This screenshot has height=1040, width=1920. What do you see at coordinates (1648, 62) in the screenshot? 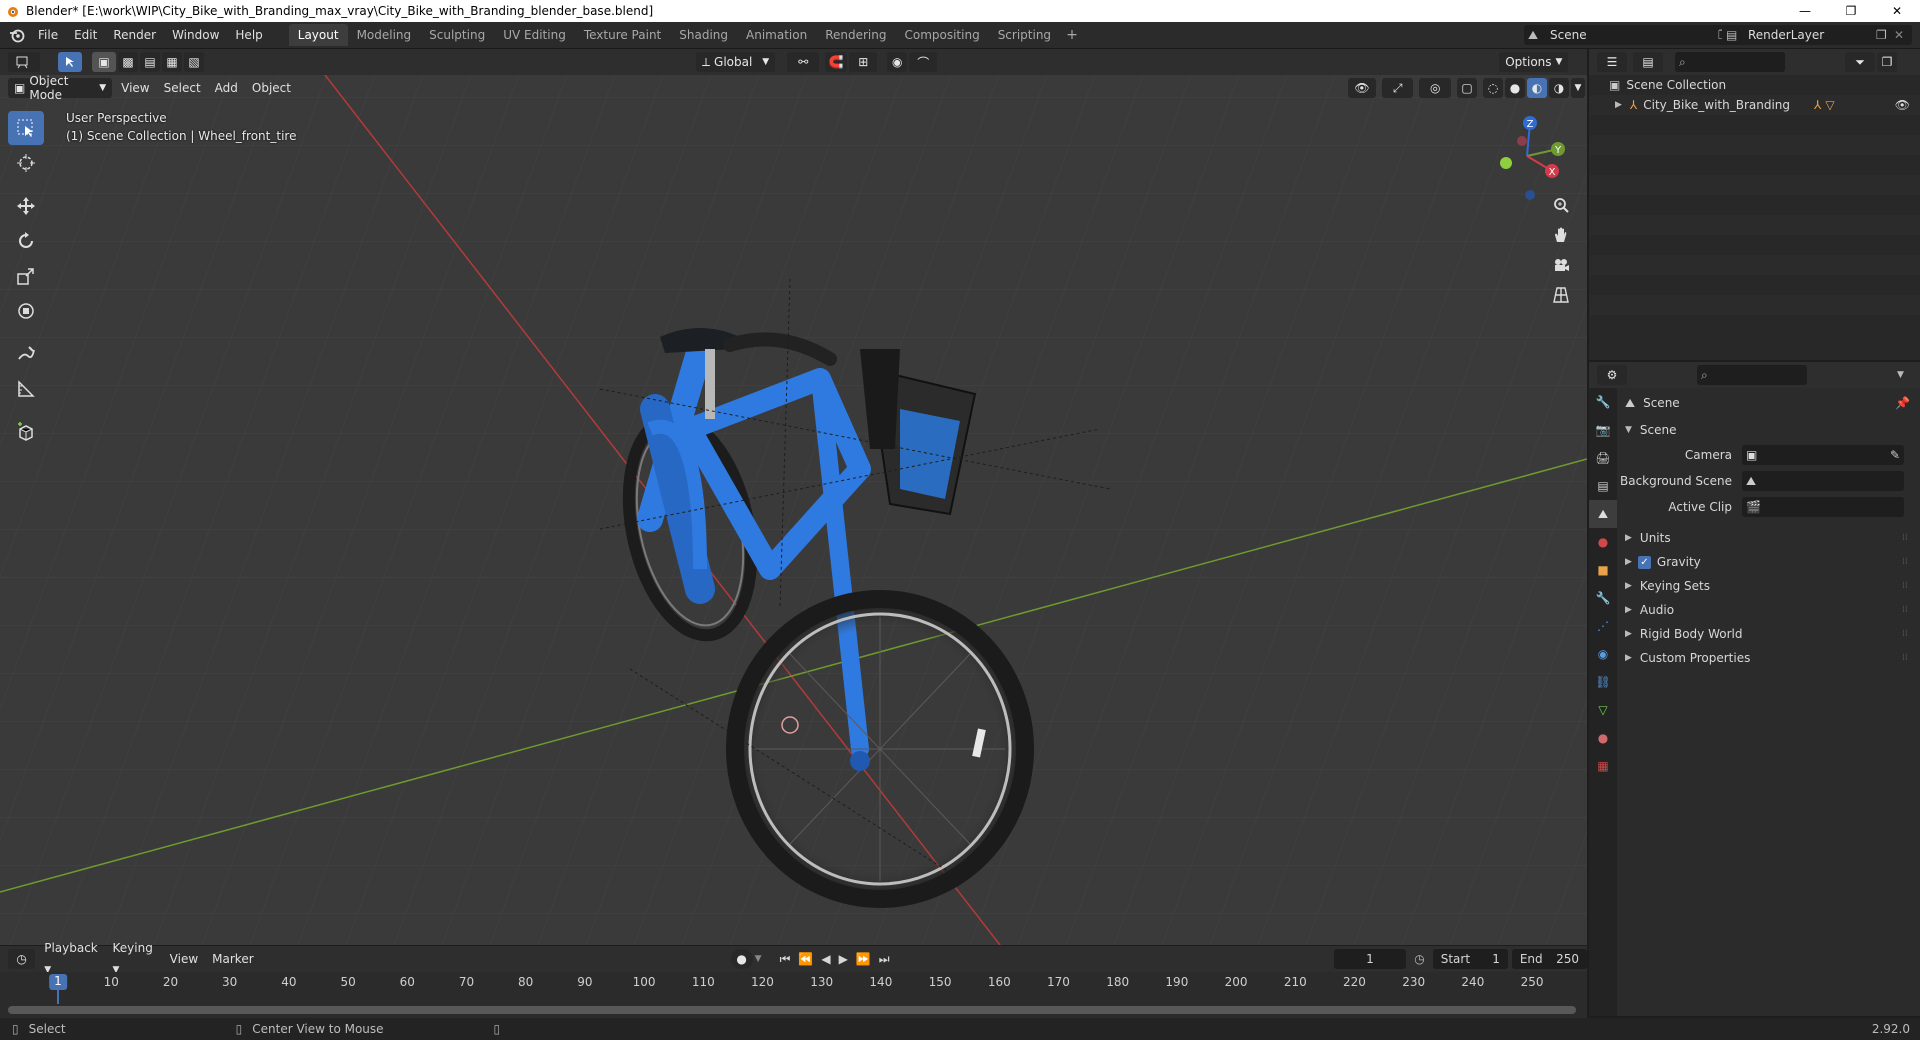
I see `display-mode-icon: ▤` at bounding box center [1648, 62].